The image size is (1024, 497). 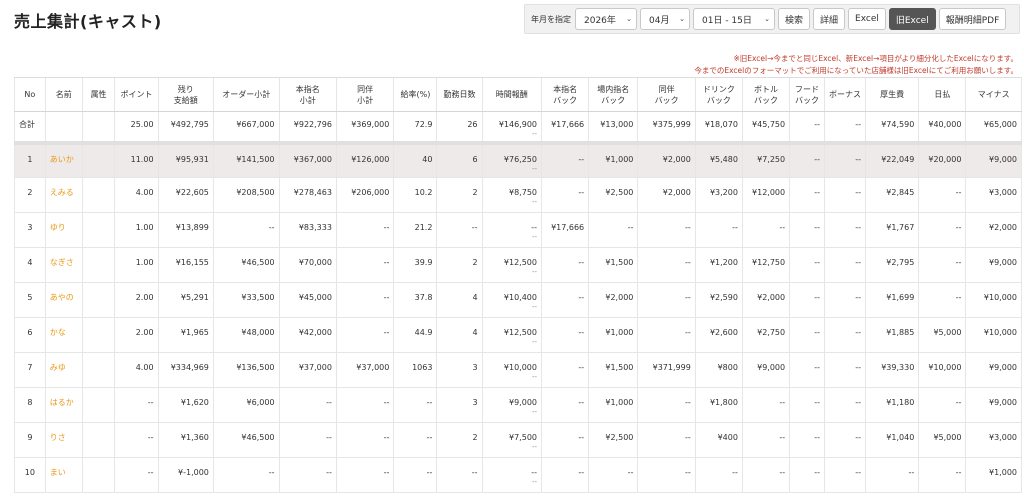 What do you see at coordinates (63, 195) in the screenshot?
I see `cast-name-link: えみる` at bounding box center [63, 195].